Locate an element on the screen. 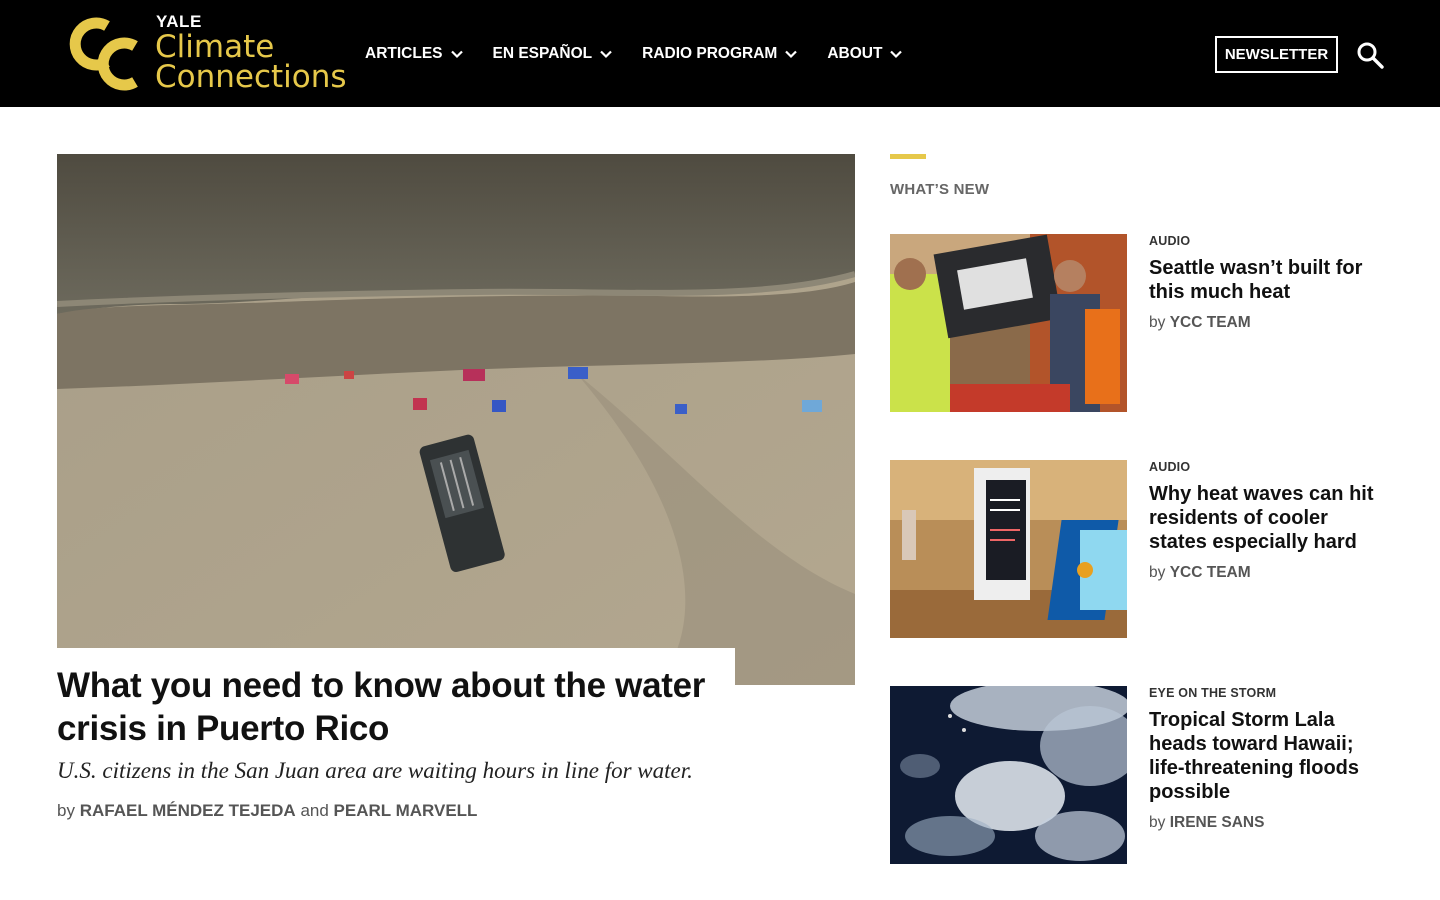 The image size is (1440, 900). nav-radio-program: RADIO PROGRAM is located at coordinates (720, 54).